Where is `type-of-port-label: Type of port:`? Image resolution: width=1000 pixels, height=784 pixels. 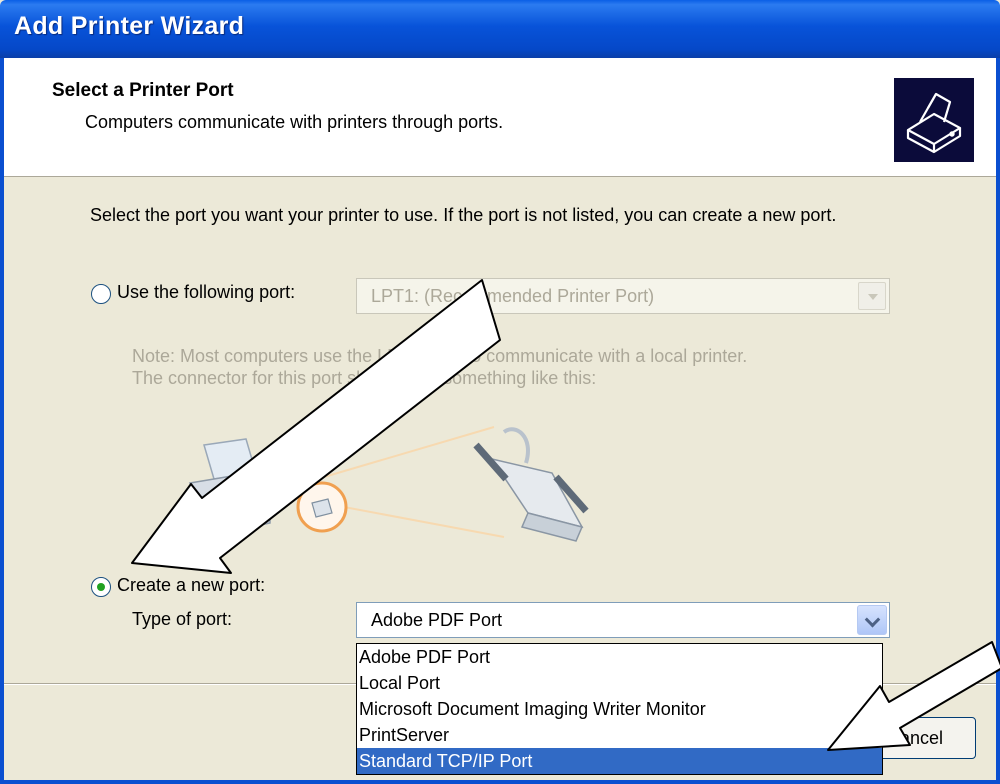 type-of-port-label: Type of port: is located at coordinates (182, 619).